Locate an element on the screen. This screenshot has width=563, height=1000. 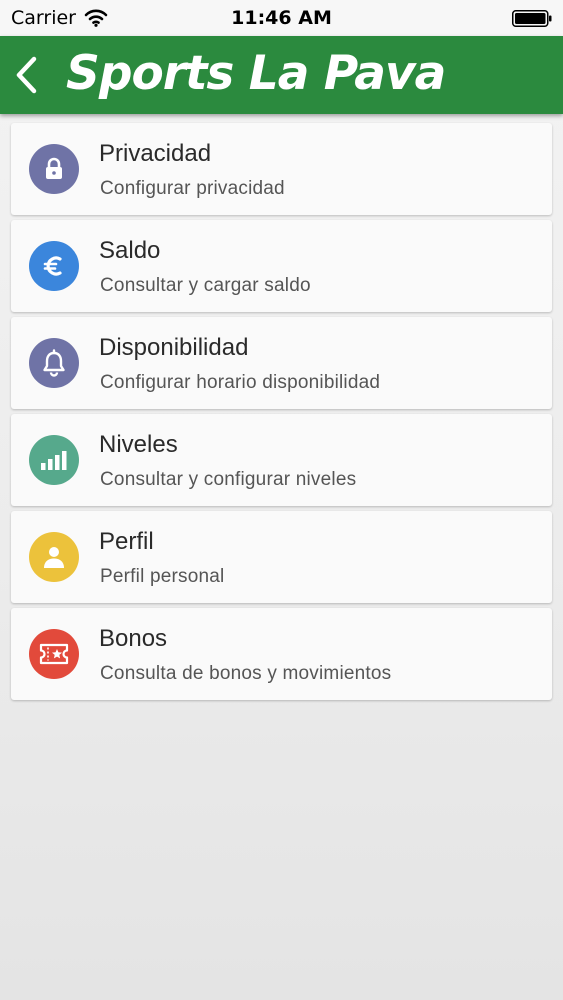
menu-item-title: Disponibilidad is located at coordinates (174, 347).